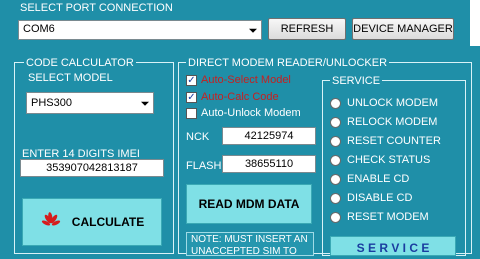  What do you see at coordinates (96, 8) in the screenshot?
I see `port-title: SELECT PORT CONNECTION` at bounding box center [96, 8].